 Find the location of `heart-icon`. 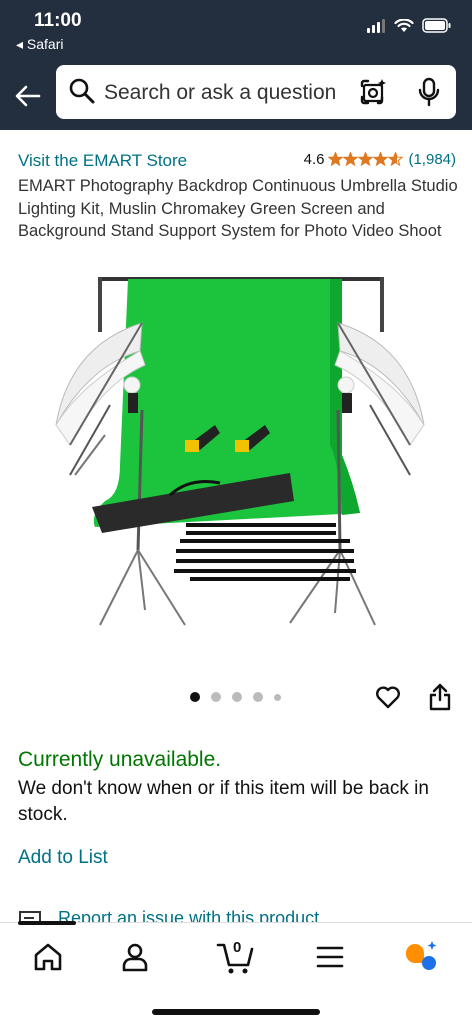

heart-icon is located at coordinates (388, 697).